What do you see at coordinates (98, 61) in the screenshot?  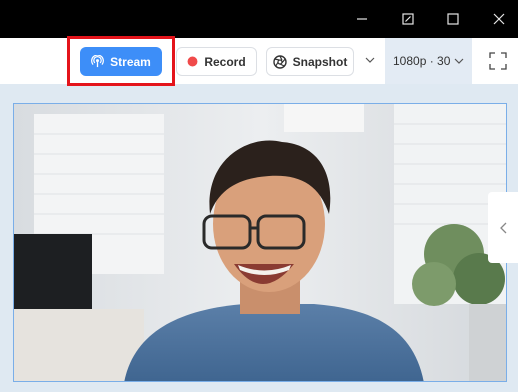 I see `broadcast-icon` at bounding box center [98, 61].